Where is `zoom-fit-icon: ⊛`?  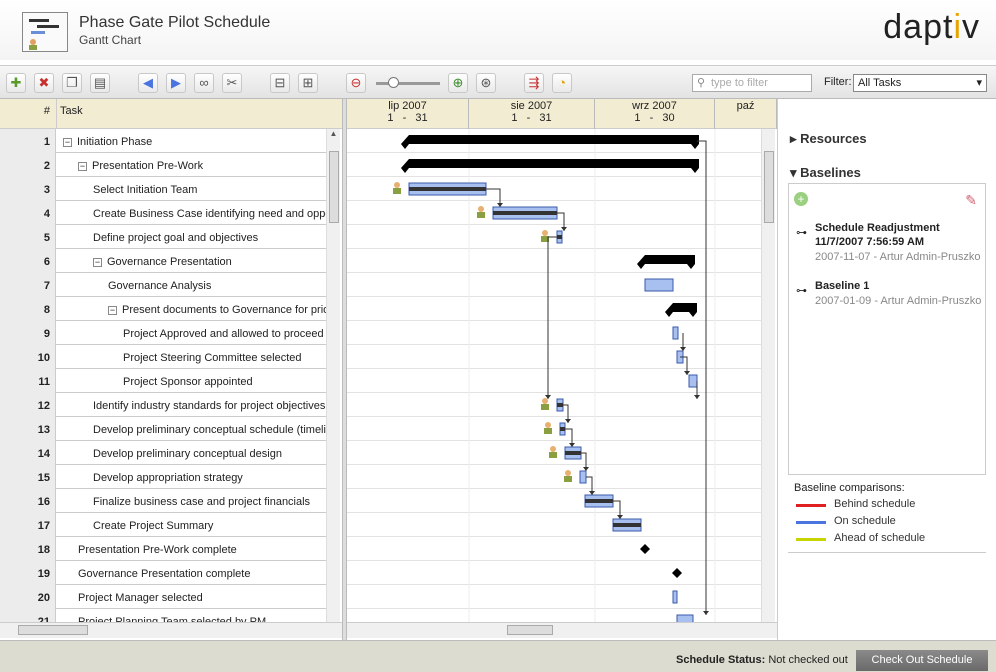 zoom-fit-icon: ⊛ is located at coordinates (486, 83).